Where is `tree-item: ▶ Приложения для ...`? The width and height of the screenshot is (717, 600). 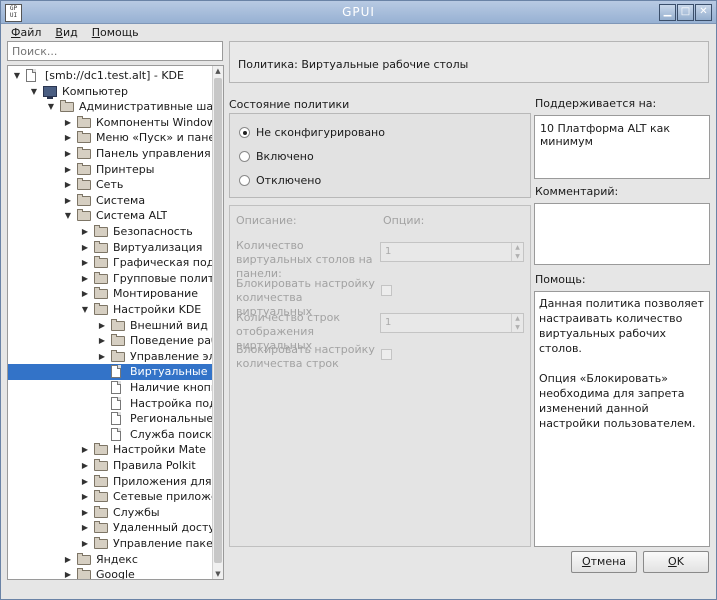
tree-item: ▶ Приложения для ... is located at coordinates (115, 482).